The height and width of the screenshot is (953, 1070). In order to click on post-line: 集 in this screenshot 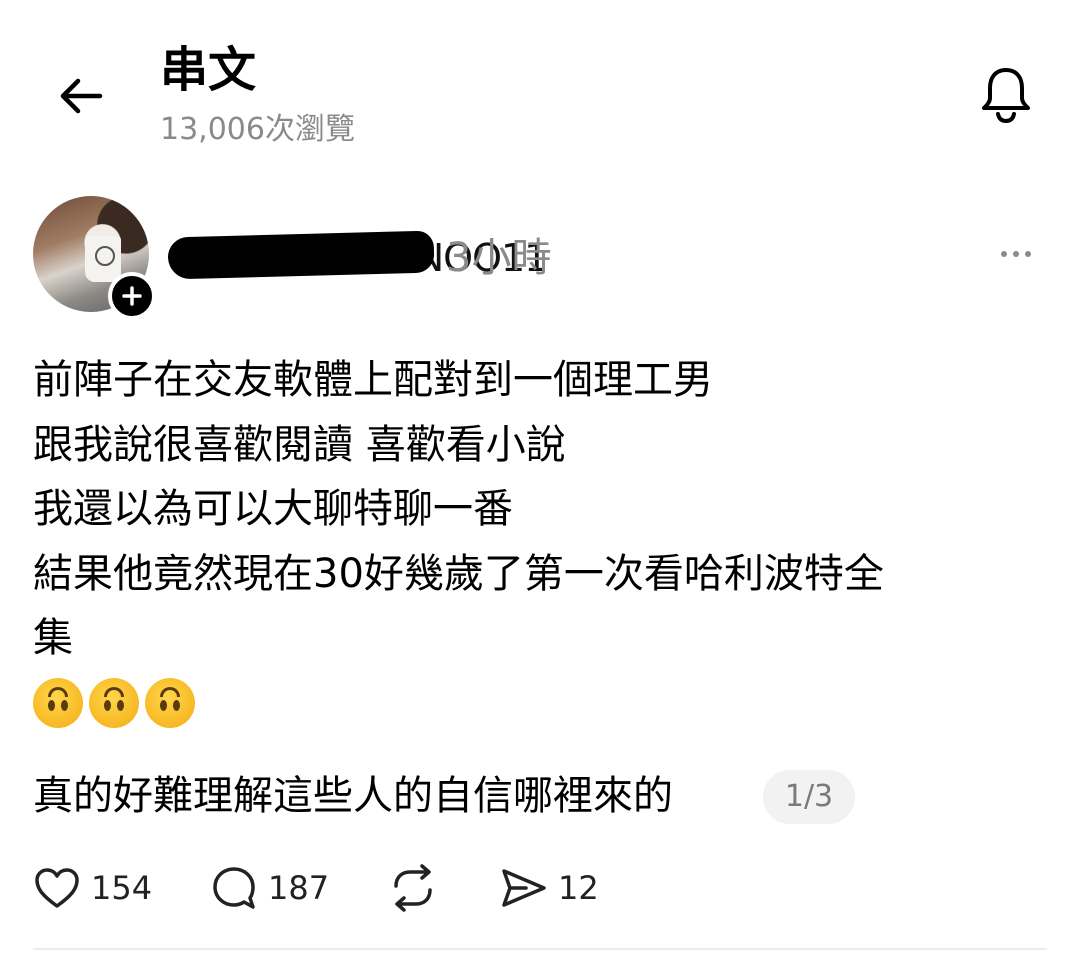, I will do `click(53, 638)`.